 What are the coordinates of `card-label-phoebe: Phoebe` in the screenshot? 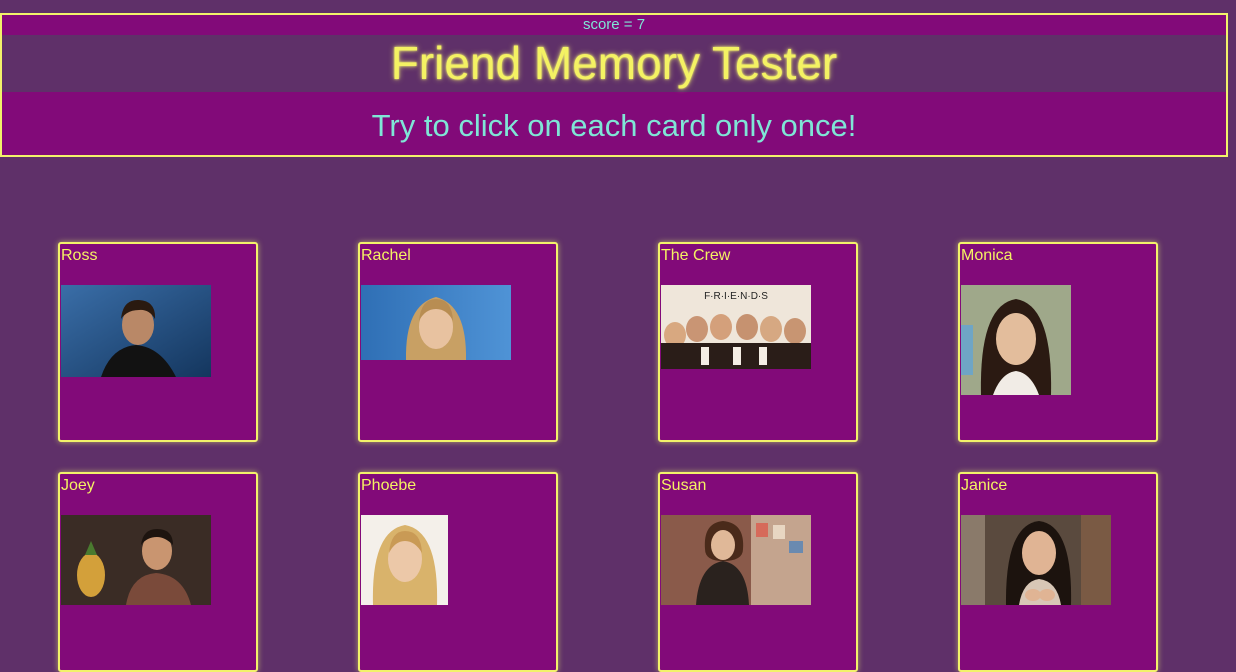 It's located at (389, 485).